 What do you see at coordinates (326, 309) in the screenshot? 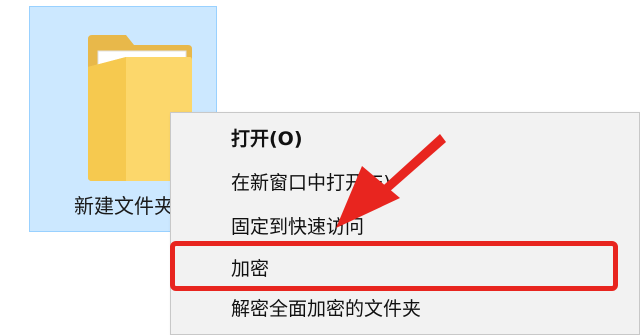
I see `menu-item-decrypt-folder: 解密全面加密的文件夹` at bounding box center [326, 309].